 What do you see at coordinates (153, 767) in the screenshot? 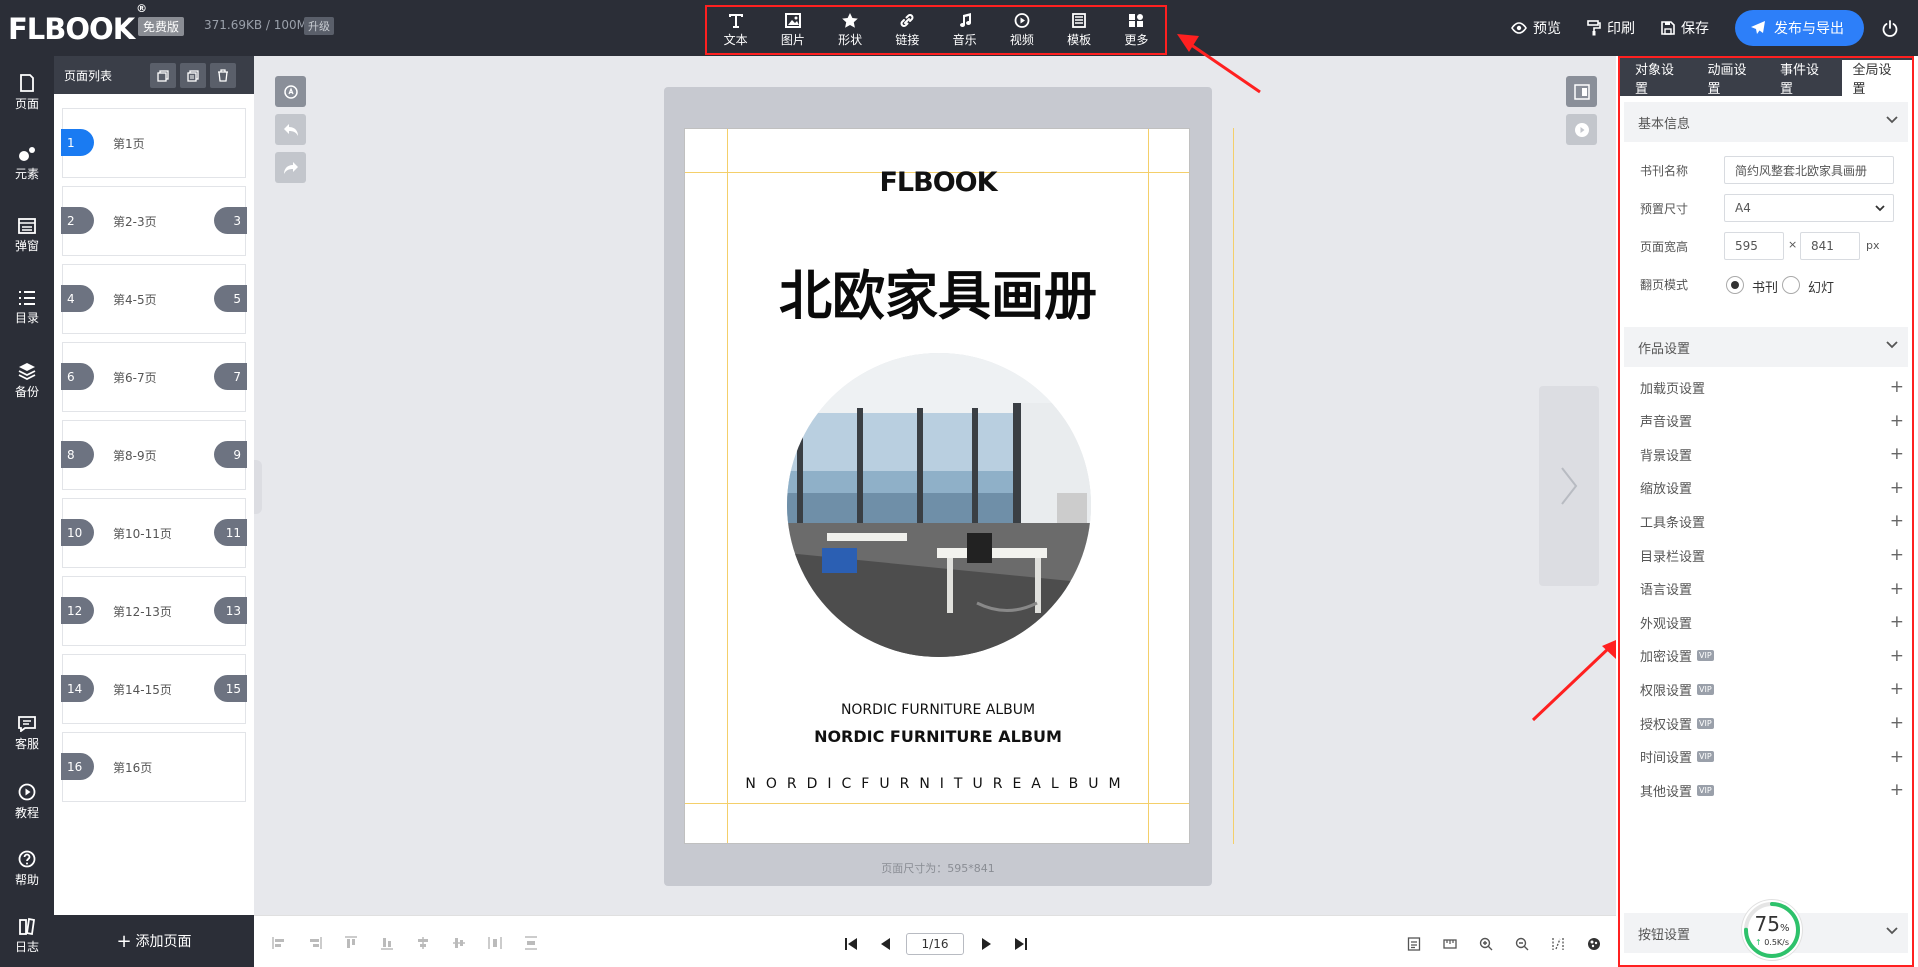
I see `page-thumbnail: 16 第16页` at bounding box center [153, 767].